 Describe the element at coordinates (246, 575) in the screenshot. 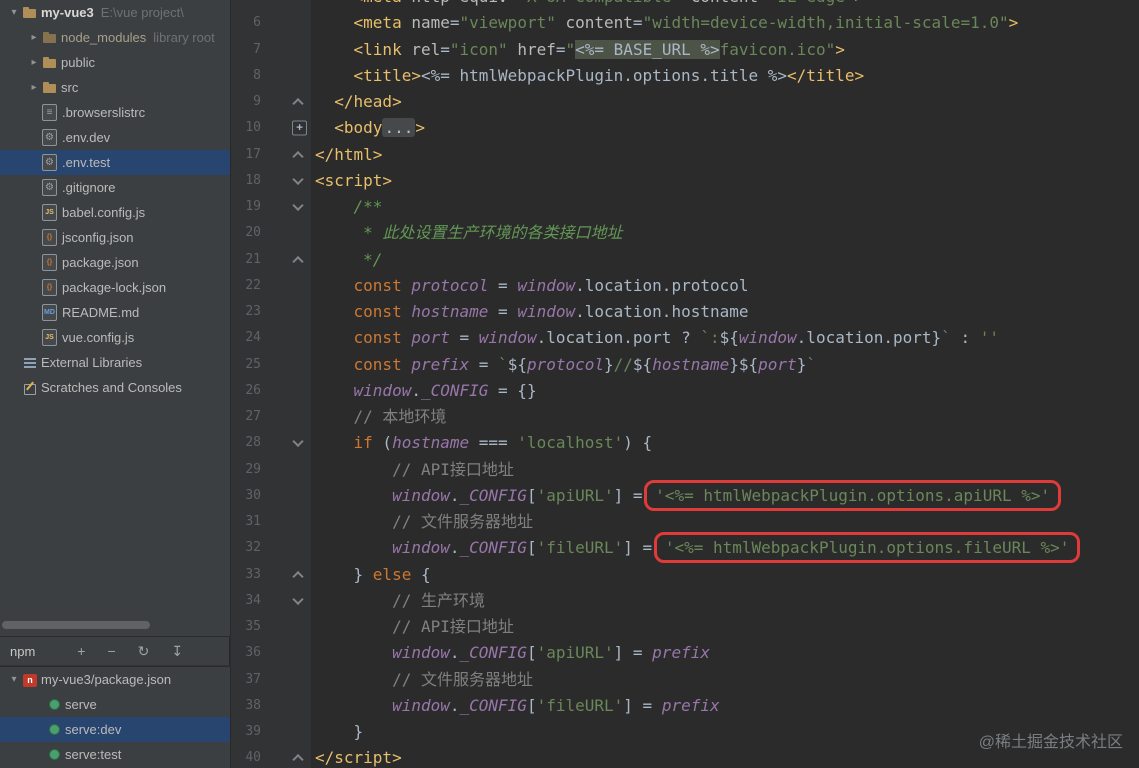

I see `line-number: 33` at that location.